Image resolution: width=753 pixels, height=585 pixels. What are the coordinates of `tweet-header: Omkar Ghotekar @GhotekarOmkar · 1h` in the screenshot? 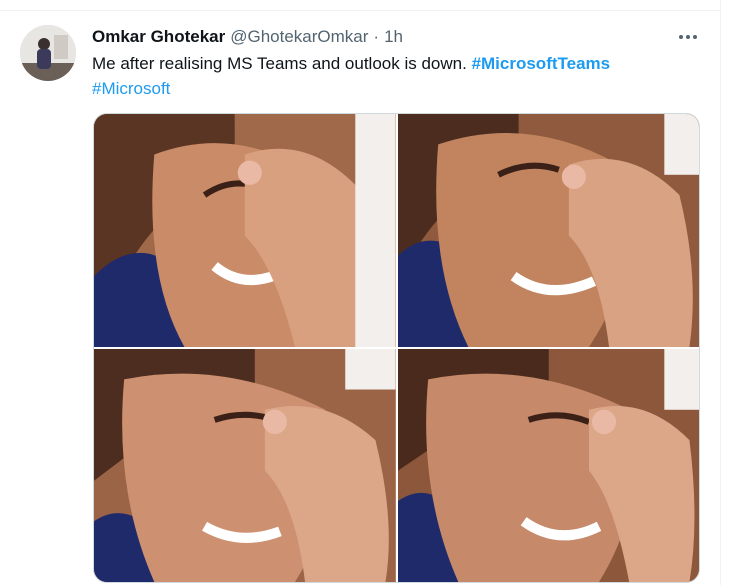 It's located at (247, 37).